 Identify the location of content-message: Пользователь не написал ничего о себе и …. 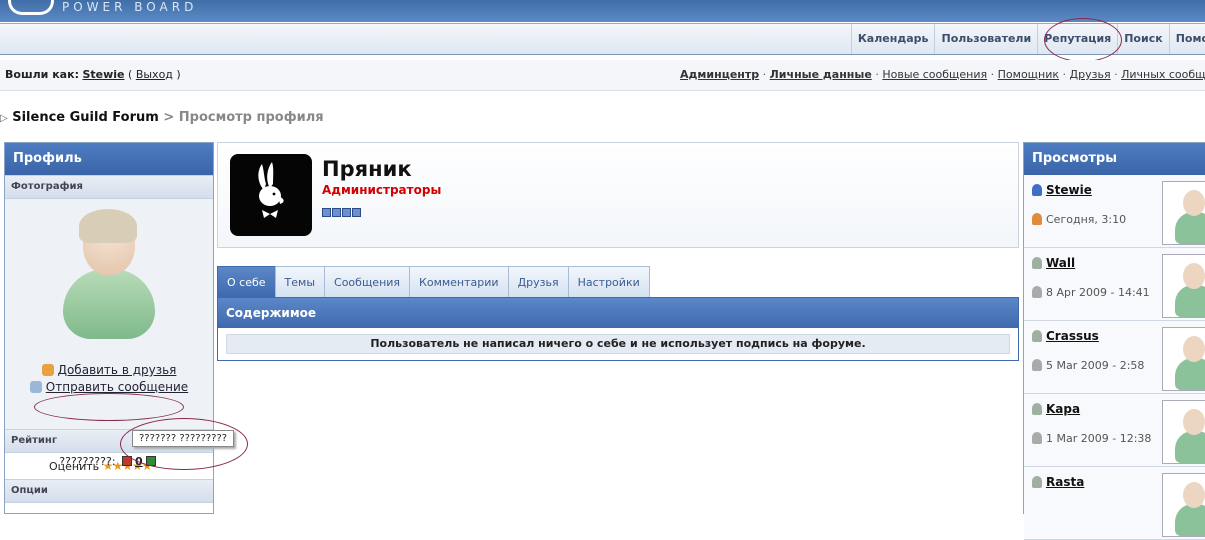
(618, 344).